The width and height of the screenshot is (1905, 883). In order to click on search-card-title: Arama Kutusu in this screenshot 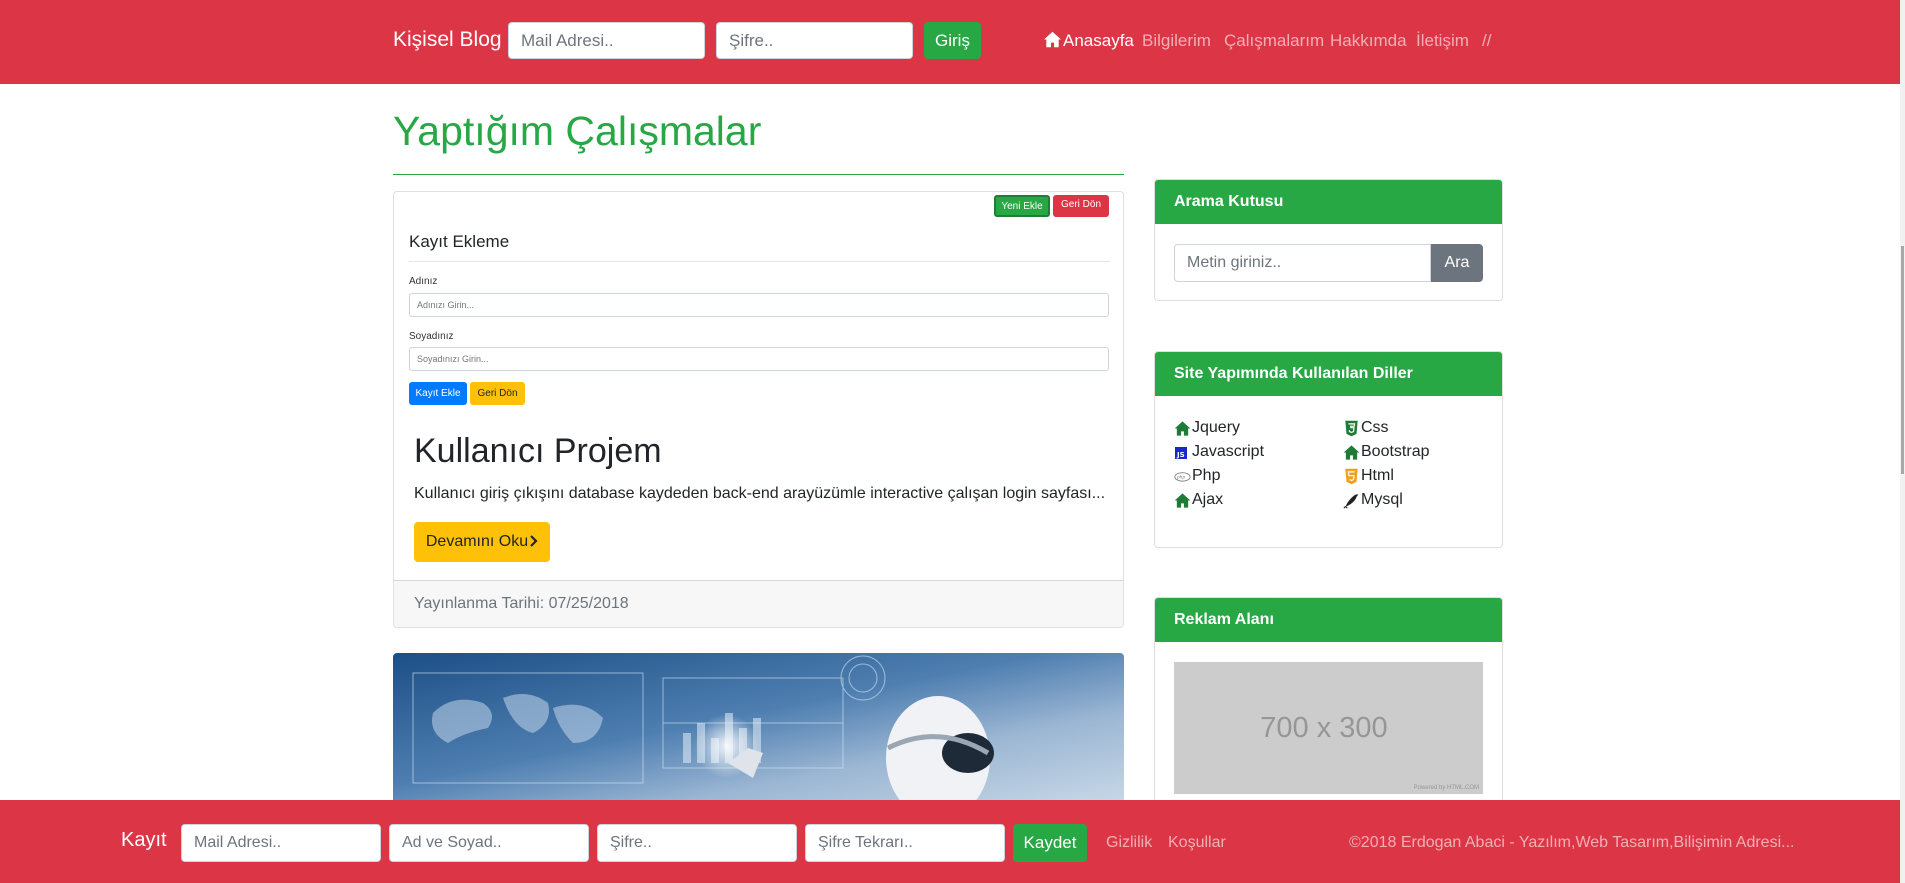, I will do `click(1328, 202)`.